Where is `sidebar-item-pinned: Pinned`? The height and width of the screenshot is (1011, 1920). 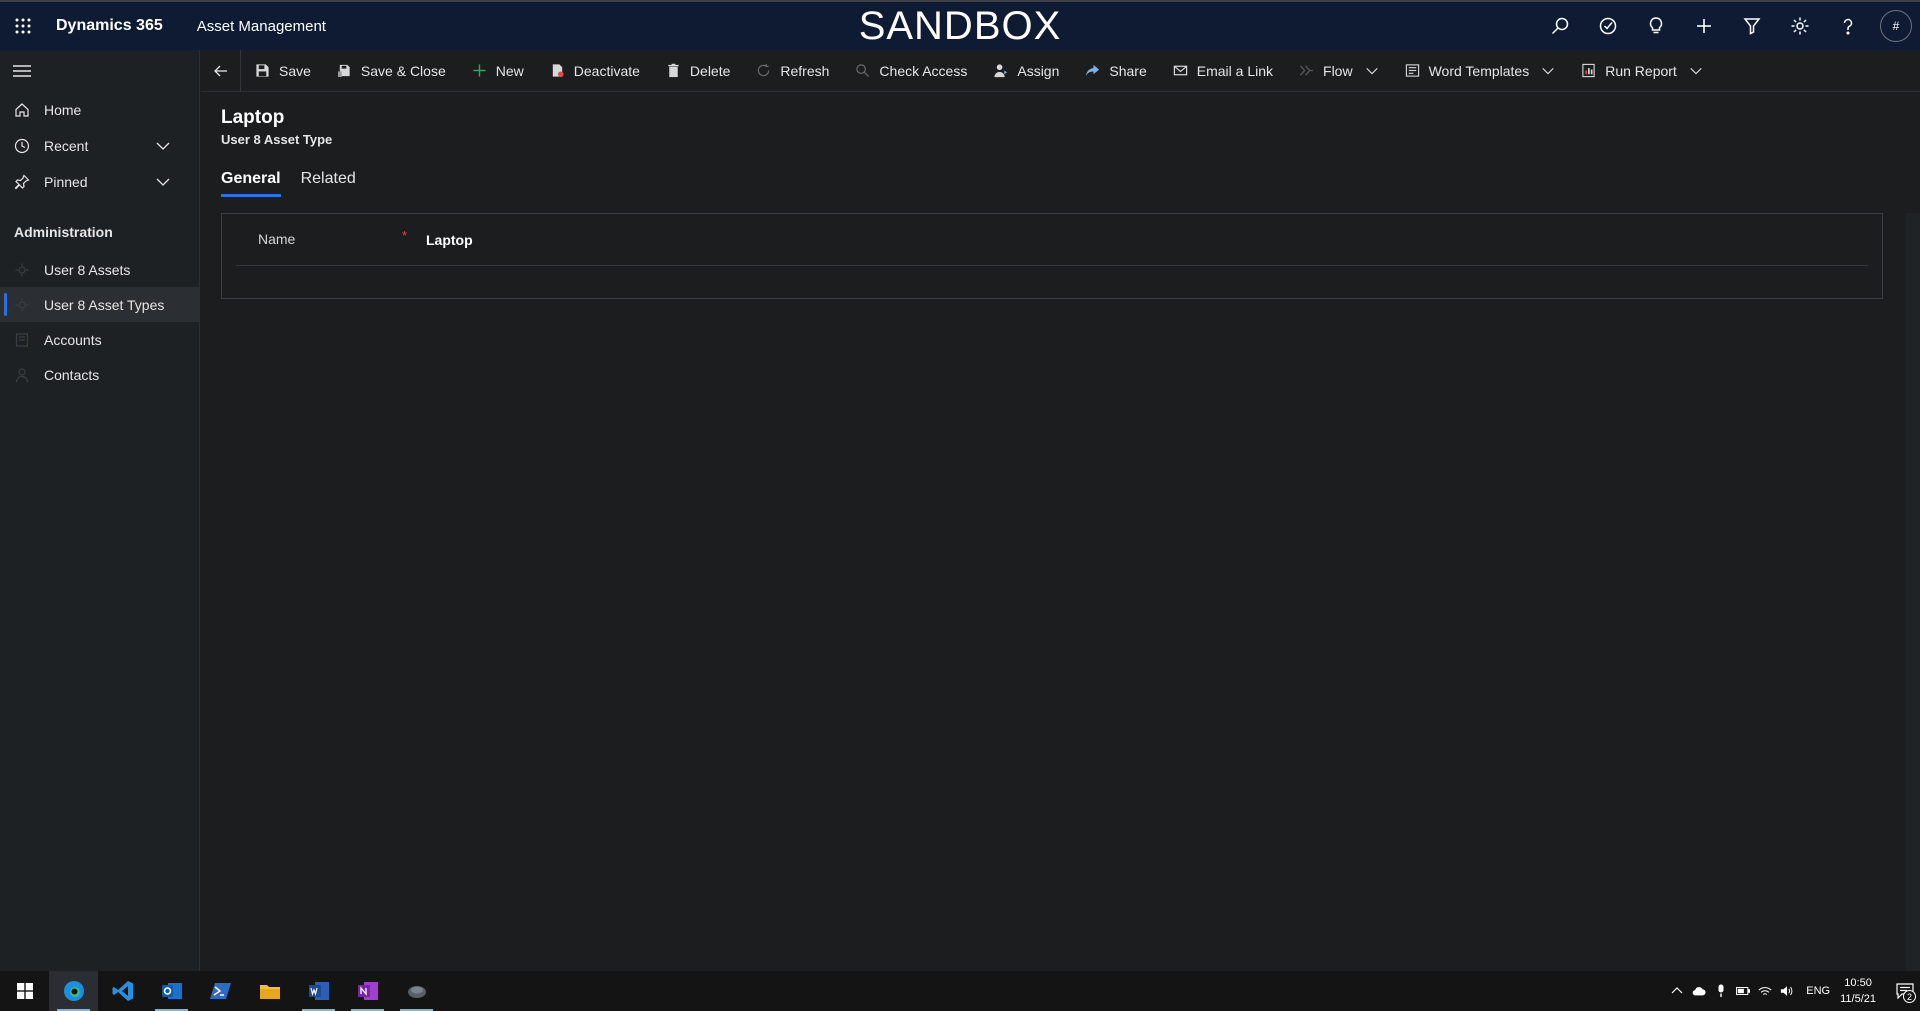 sidebar-item-pinned: Pinned is located at coordinates (99, 182).